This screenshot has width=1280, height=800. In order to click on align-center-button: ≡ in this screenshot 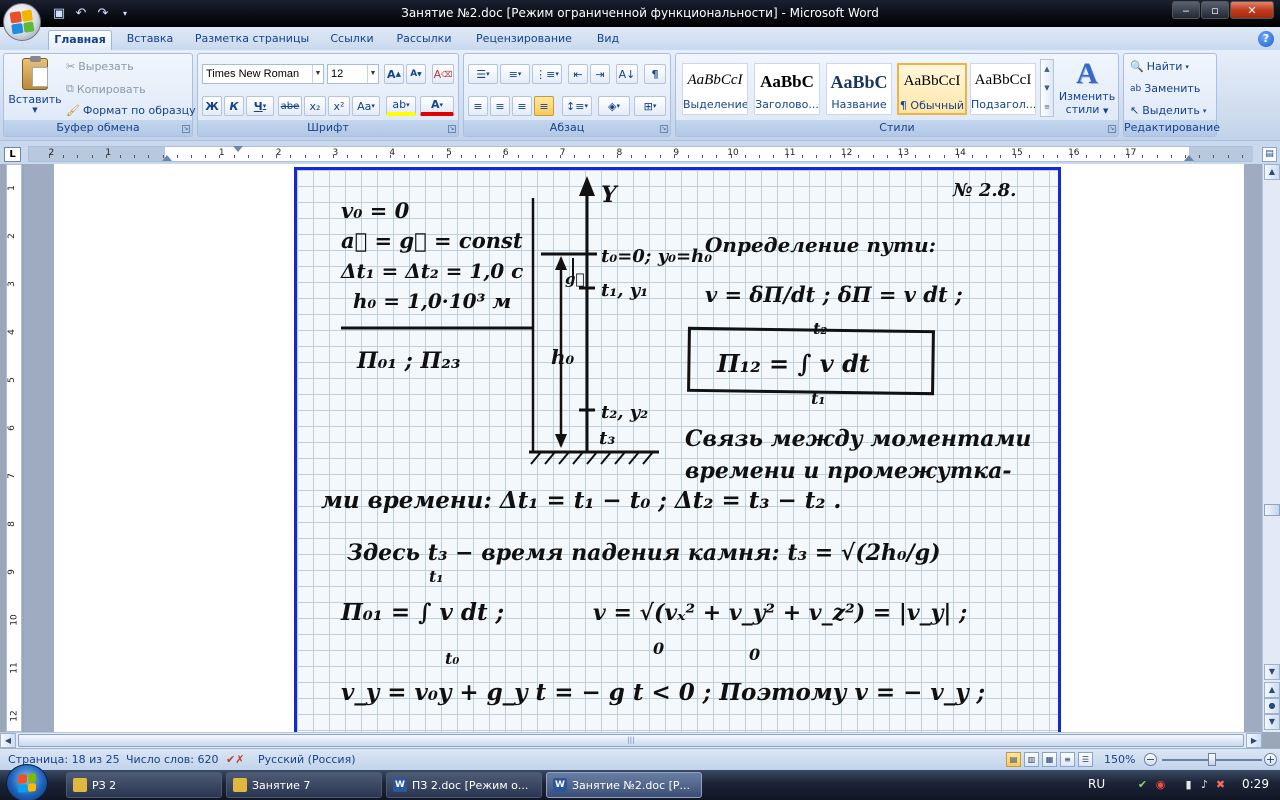, I will do `click(500, 106)`.